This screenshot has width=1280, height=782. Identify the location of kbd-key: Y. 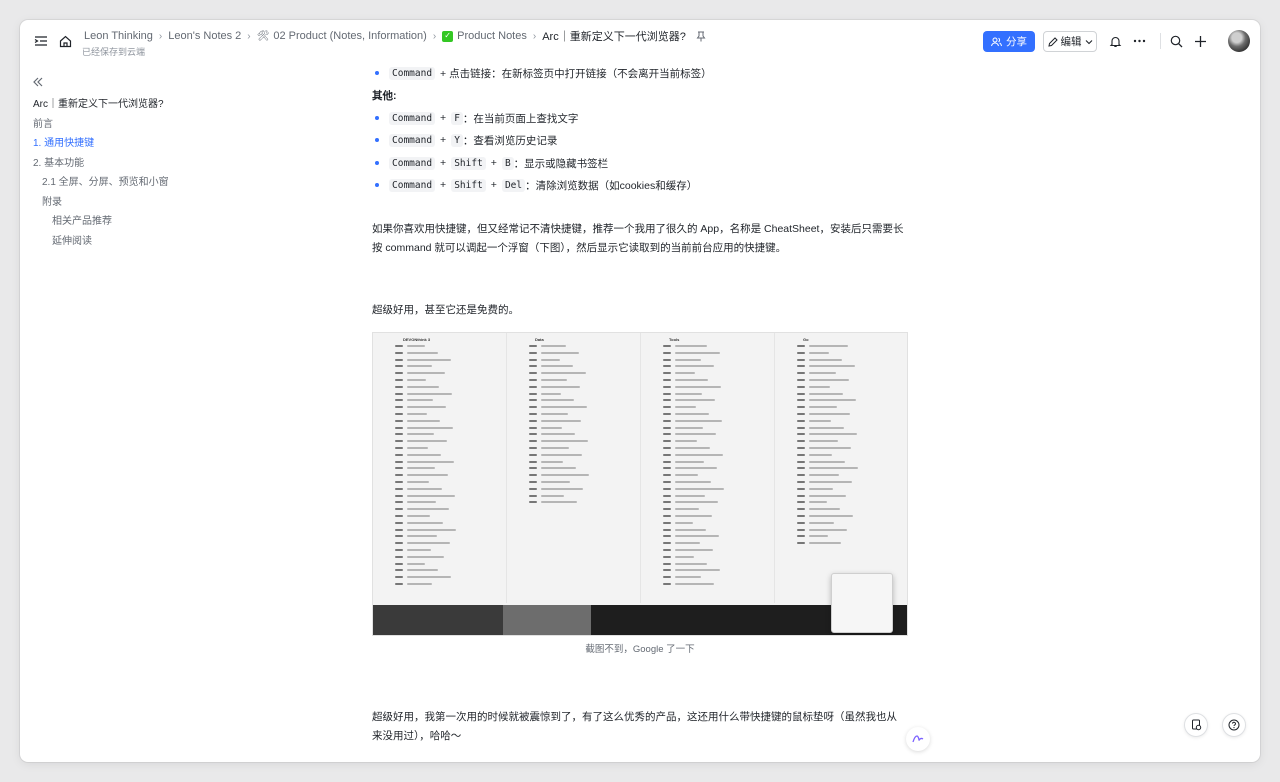
(457, 140).